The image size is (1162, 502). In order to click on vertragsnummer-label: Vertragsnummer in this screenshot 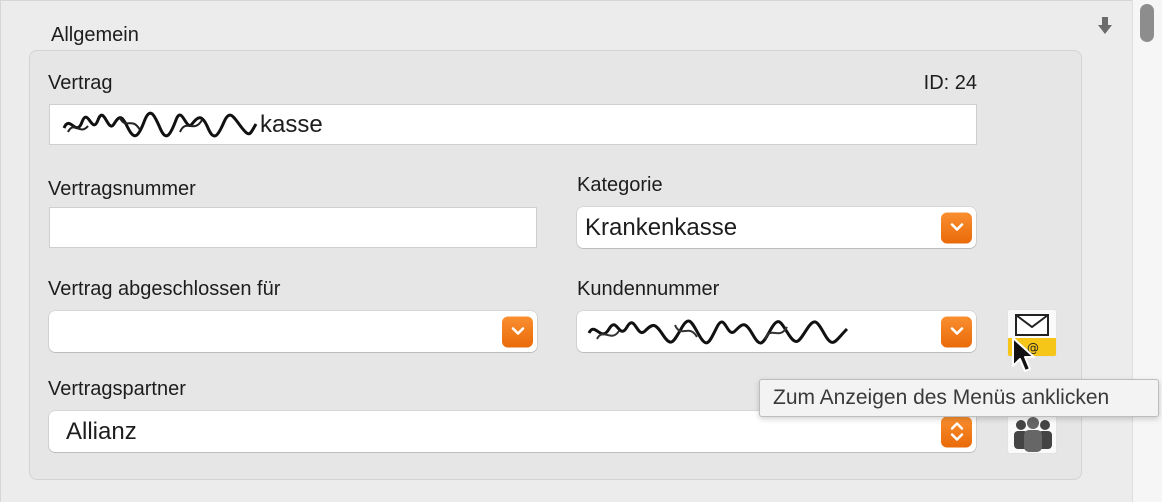, I will do `click(122, 189)`.